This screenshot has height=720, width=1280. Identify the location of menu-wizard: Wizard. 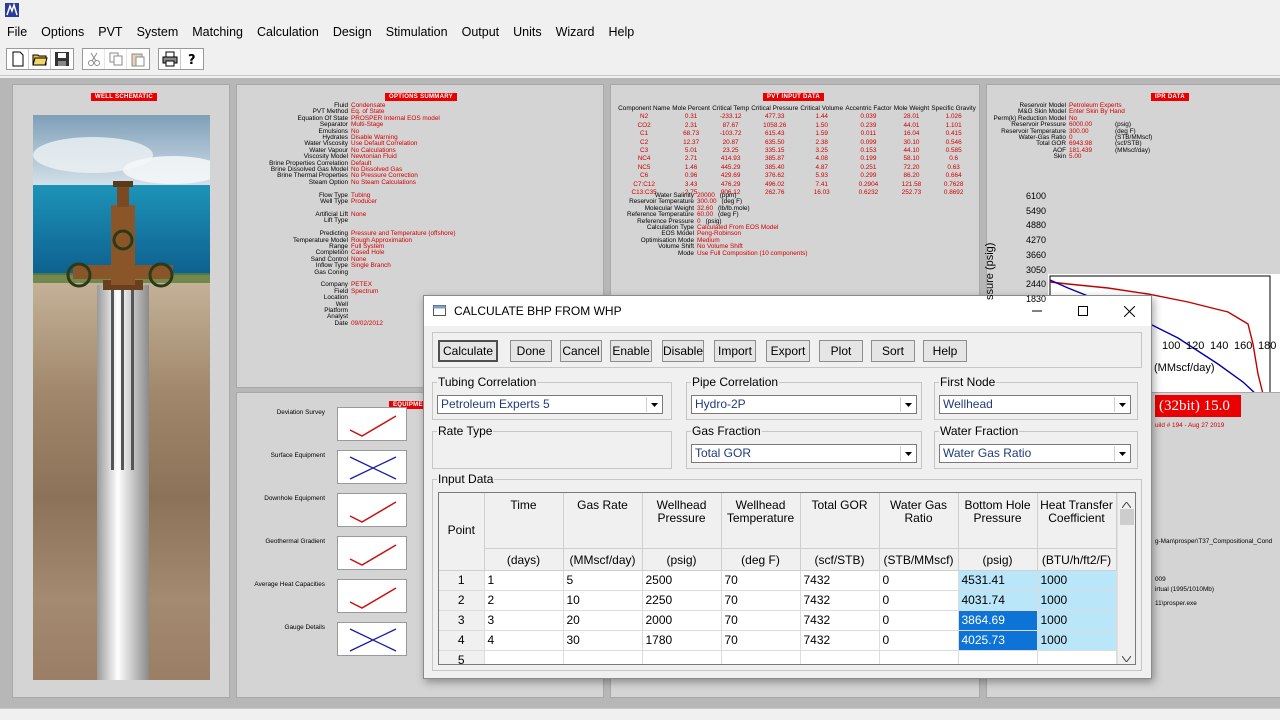
(575, 33).